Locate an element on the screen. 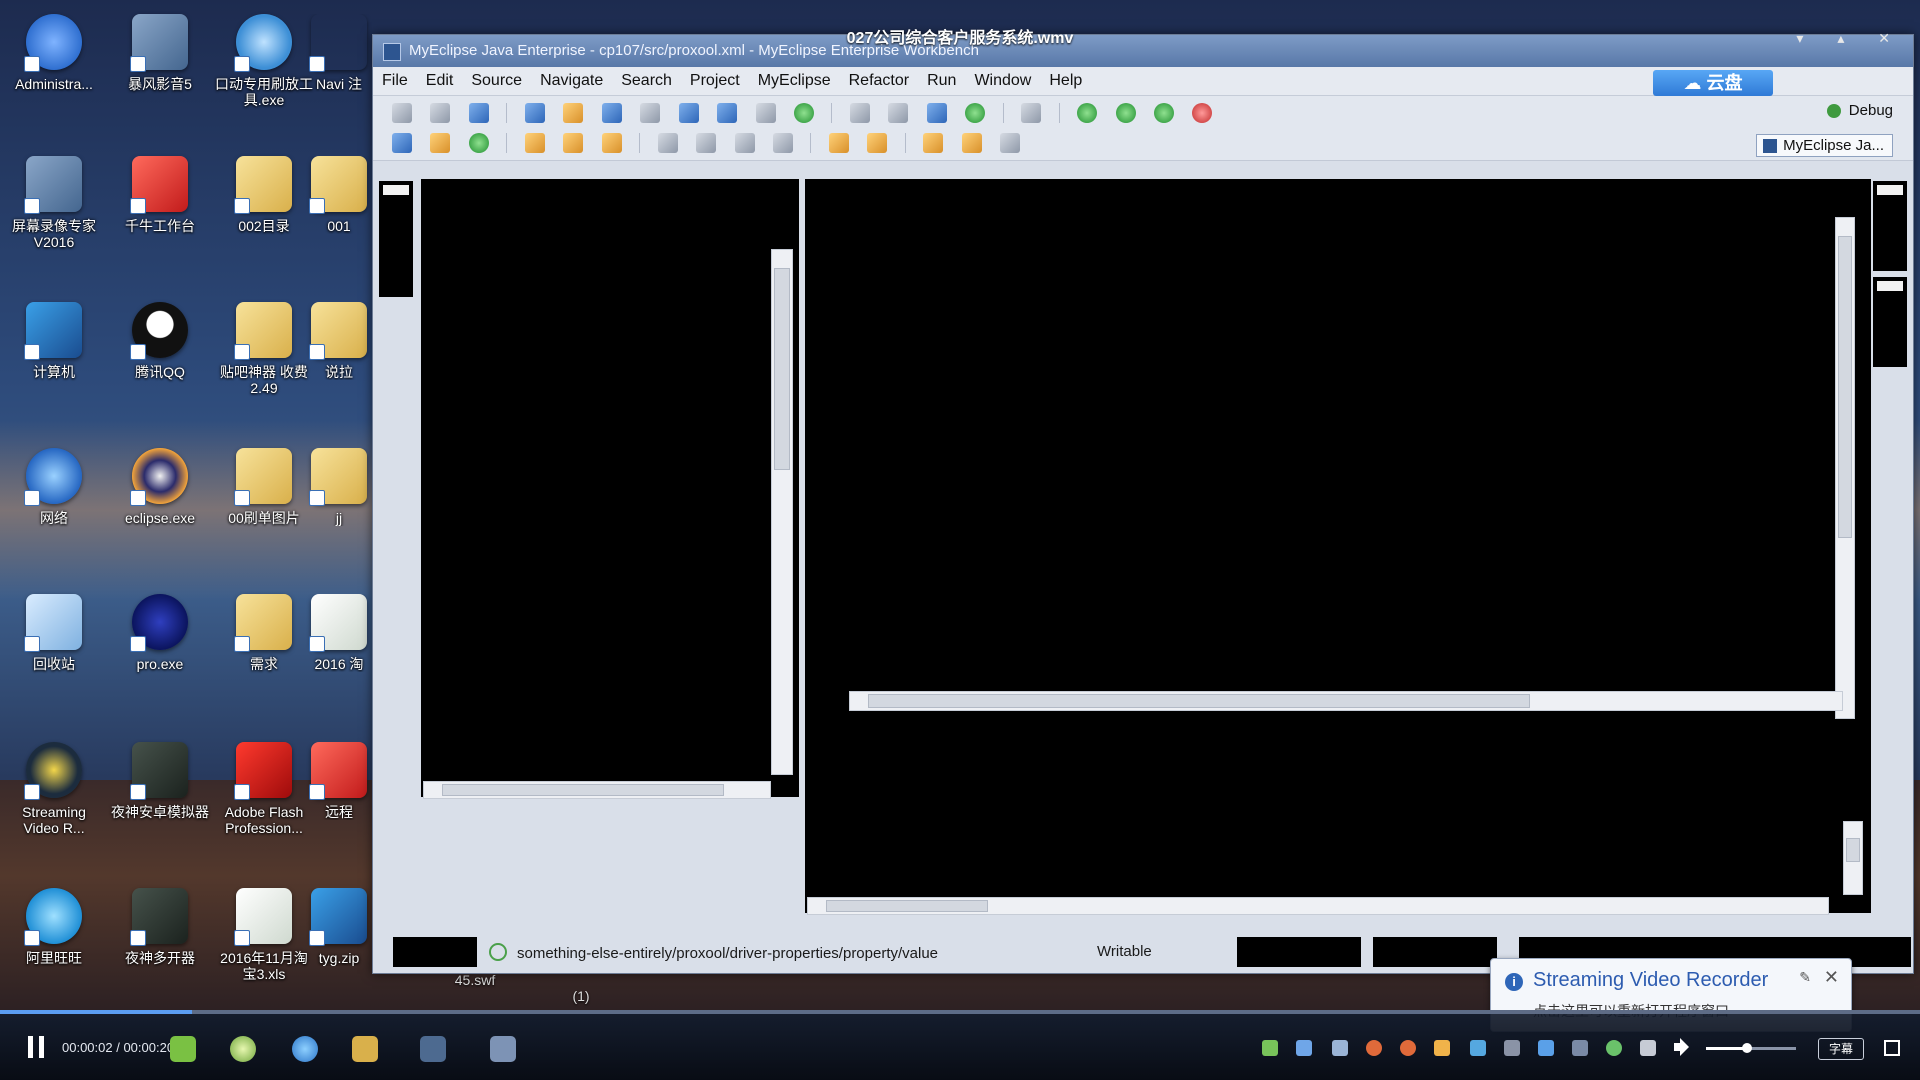 This screenshot has width=1920, height=1080. editor-vertical-scrollbar is located at coordinates (1845, 468).